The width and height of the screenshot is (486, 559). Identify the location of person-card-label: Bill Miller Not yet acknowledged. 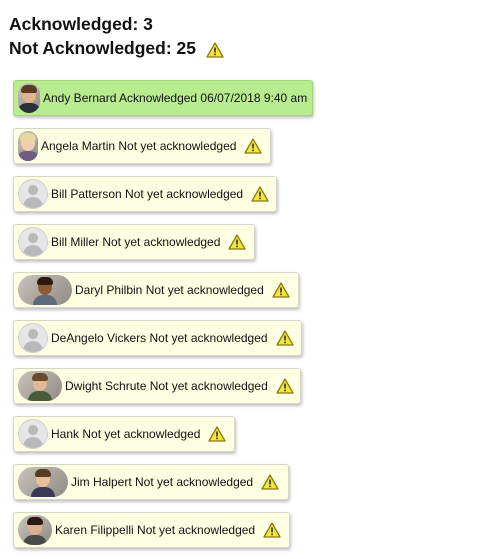
(136, 242).